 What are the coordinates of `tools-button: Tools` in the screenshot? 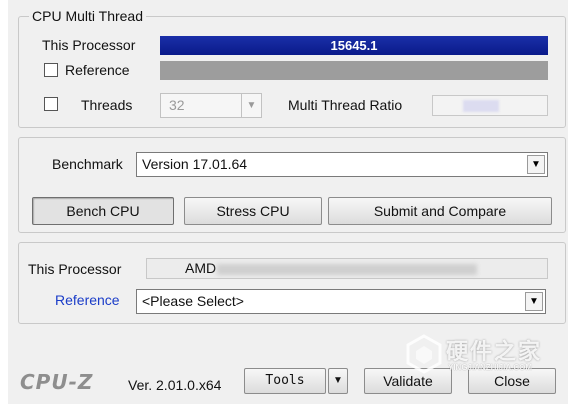 It's located at (285, 381).